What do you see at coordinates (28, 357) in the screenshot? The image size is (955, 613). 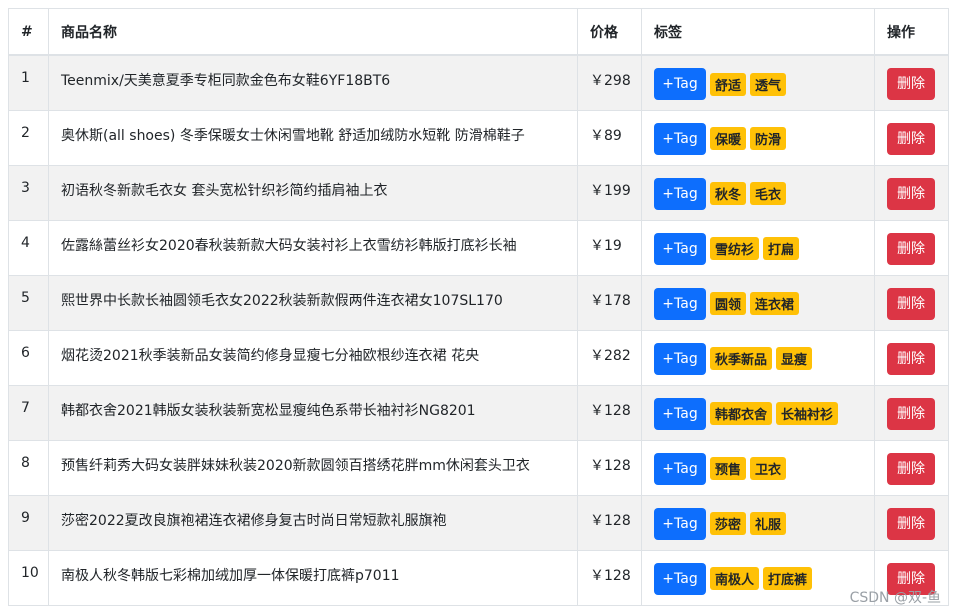 I see `row-index: 6` at bounding box center [28, 357].